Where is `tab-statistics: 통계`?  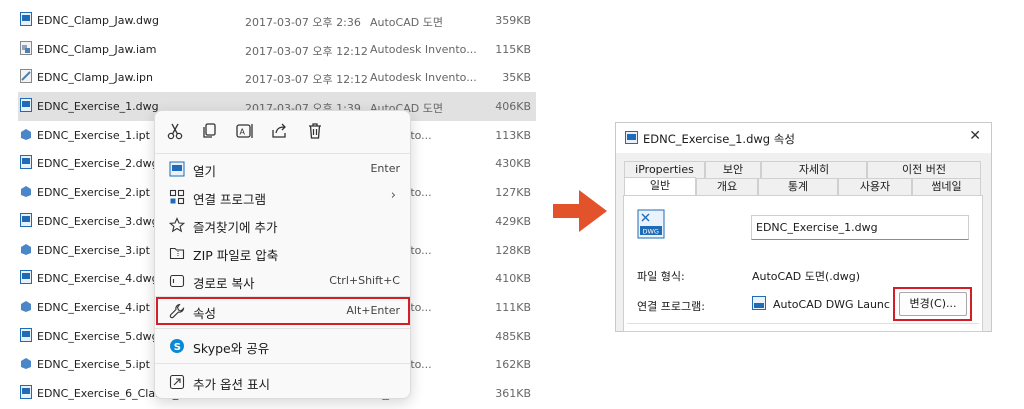 tab-statistics: 통계 is located at coordinates (798, 186).